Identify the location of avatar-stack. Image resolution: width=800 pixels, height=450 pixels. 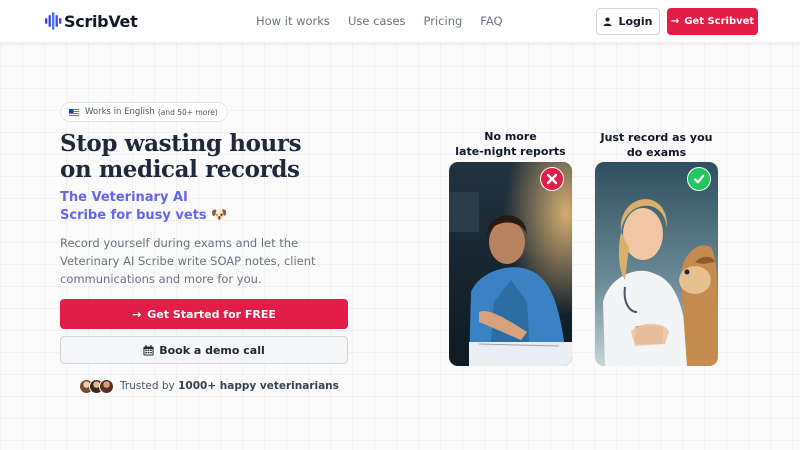
(96, 386).